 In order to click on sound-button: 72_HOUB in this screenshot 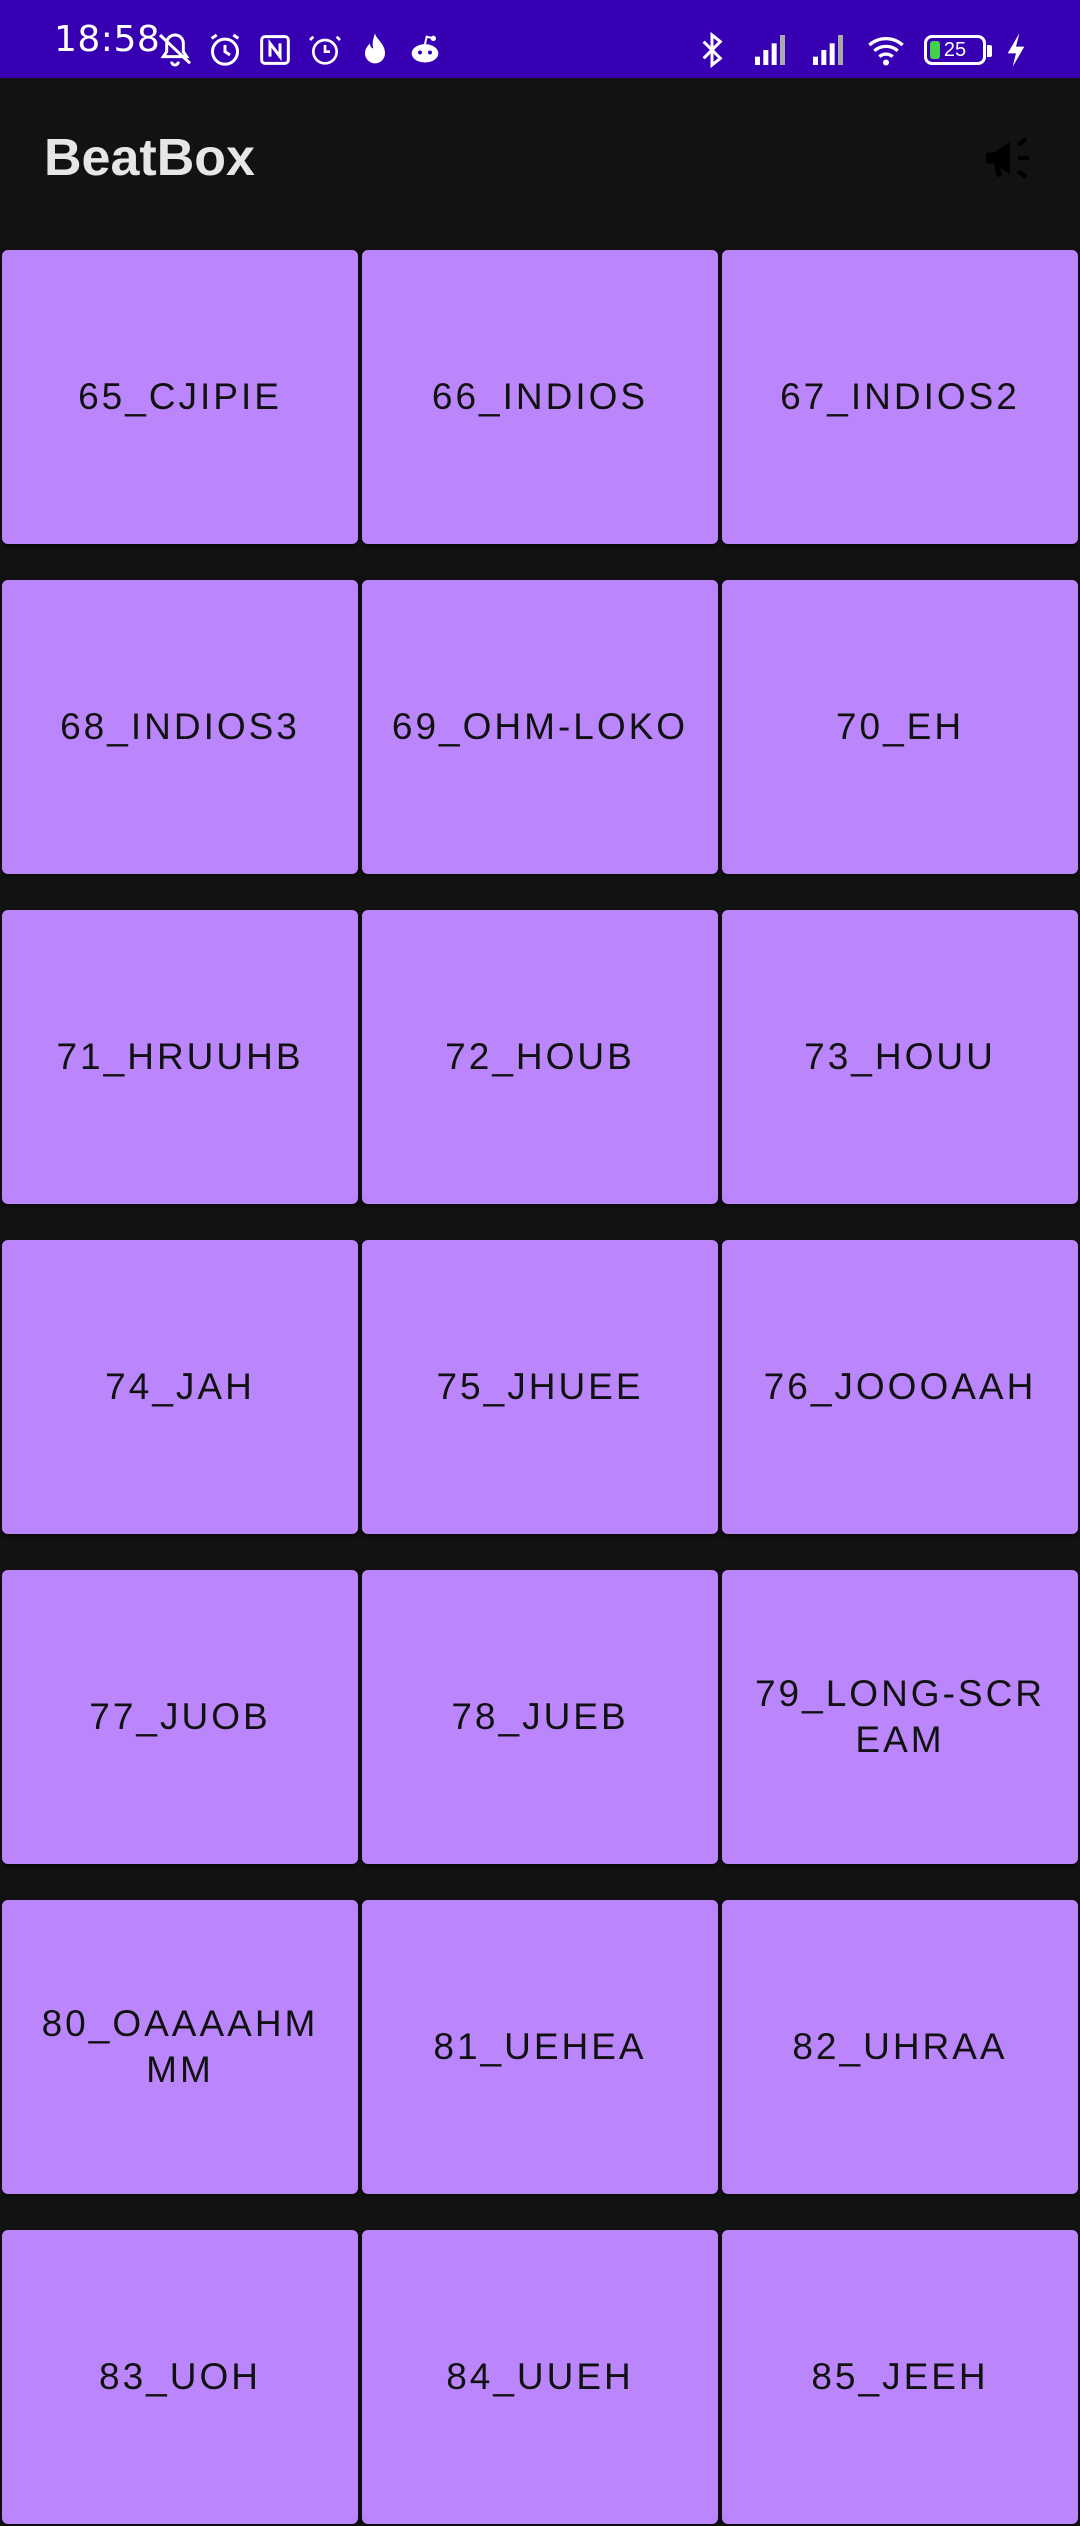, I will do `click(540, 1057)`.